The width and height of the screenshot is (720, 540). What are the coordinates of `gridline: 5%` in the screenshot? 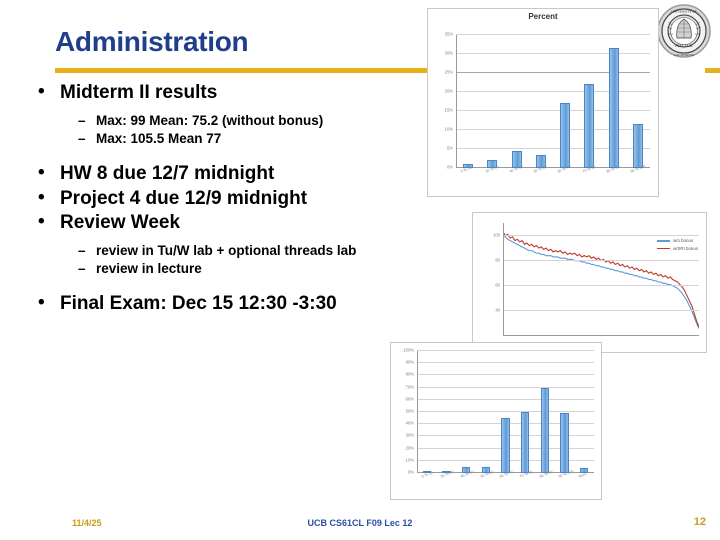 It's located at (548, 148).